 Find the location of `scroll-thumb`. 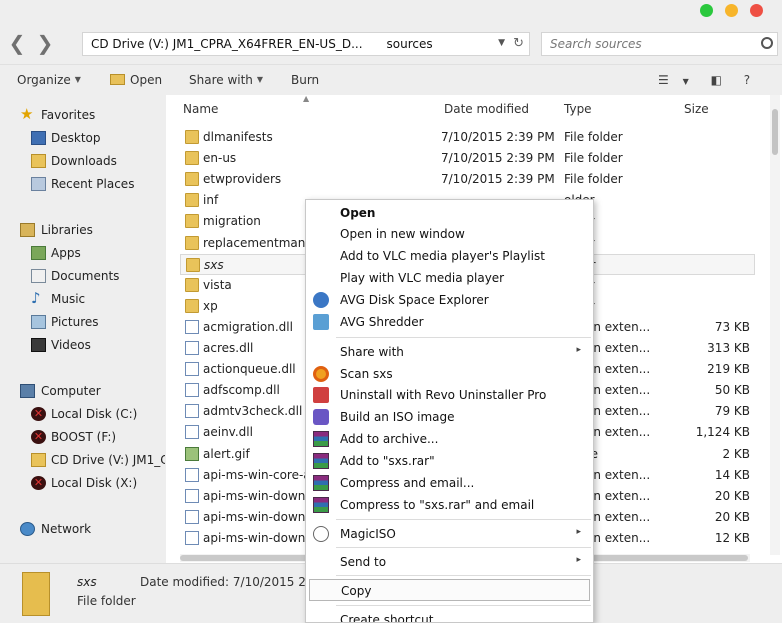

scroll-thumb is located at coordinates (775, 132).